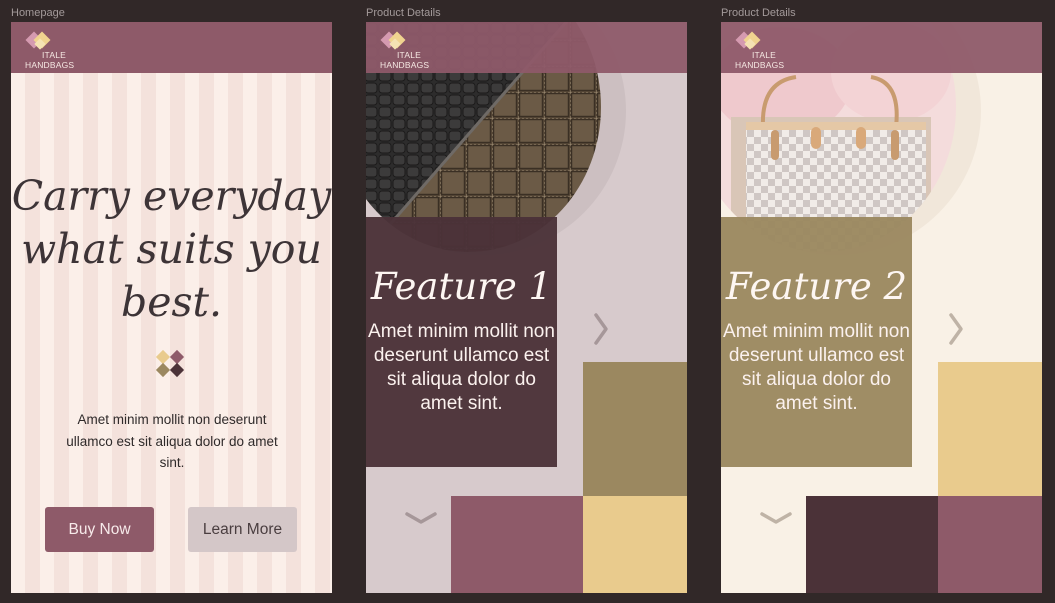 Image resolution: width=1055 pixels, height=603 pixels. I want to click on frame-label-product-1: Product Details, so click(403, 13).